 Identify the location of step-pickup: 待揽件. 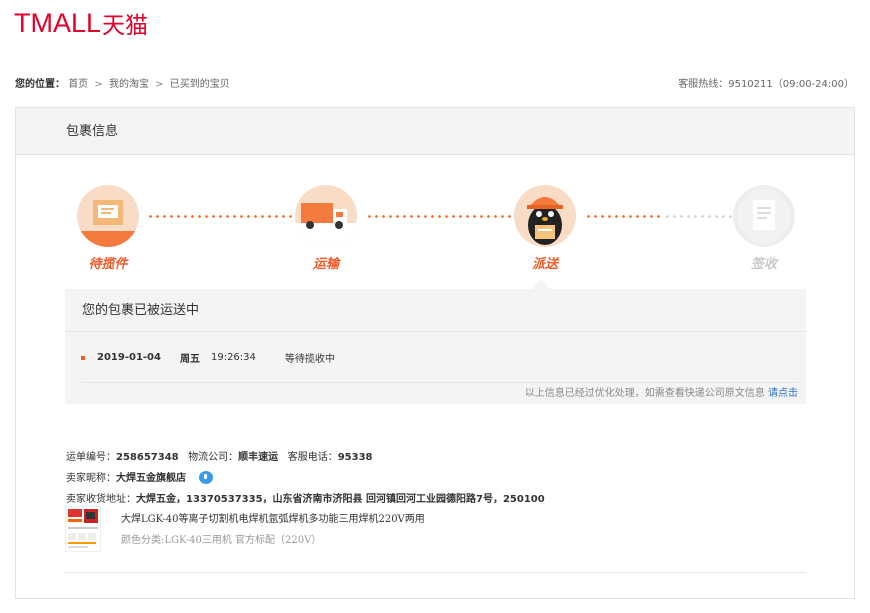
(108, 228).